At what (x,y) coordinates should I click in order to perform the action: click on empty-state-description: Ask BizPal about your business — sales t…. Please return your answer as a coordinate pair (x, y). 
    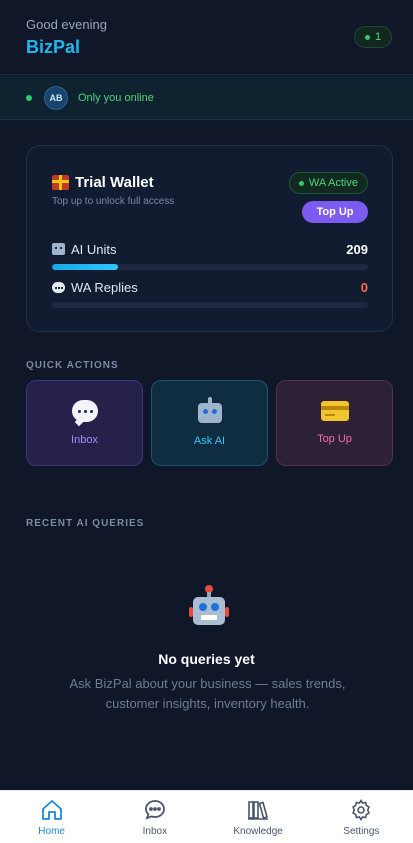
    Looking at the image, I should click on (207, 693).